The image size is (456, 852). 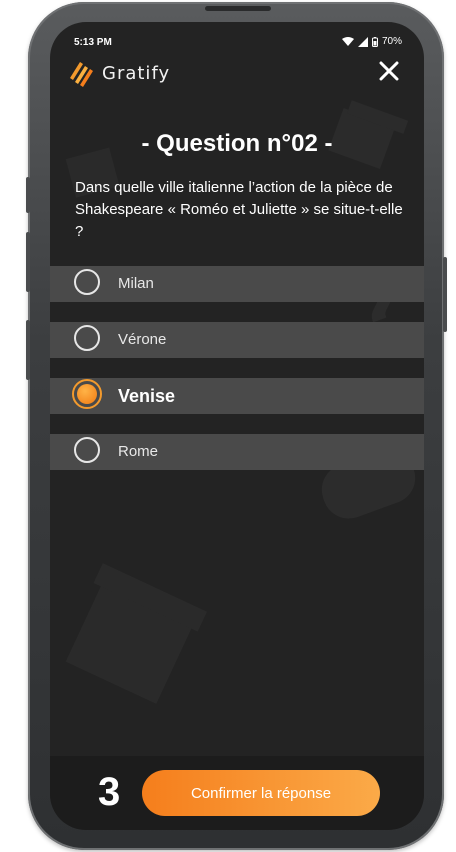 What do you see at coordinates (391, 41) in the screenshot?
I see `battery-percentage: 70%` at bounding box center [391, 41].